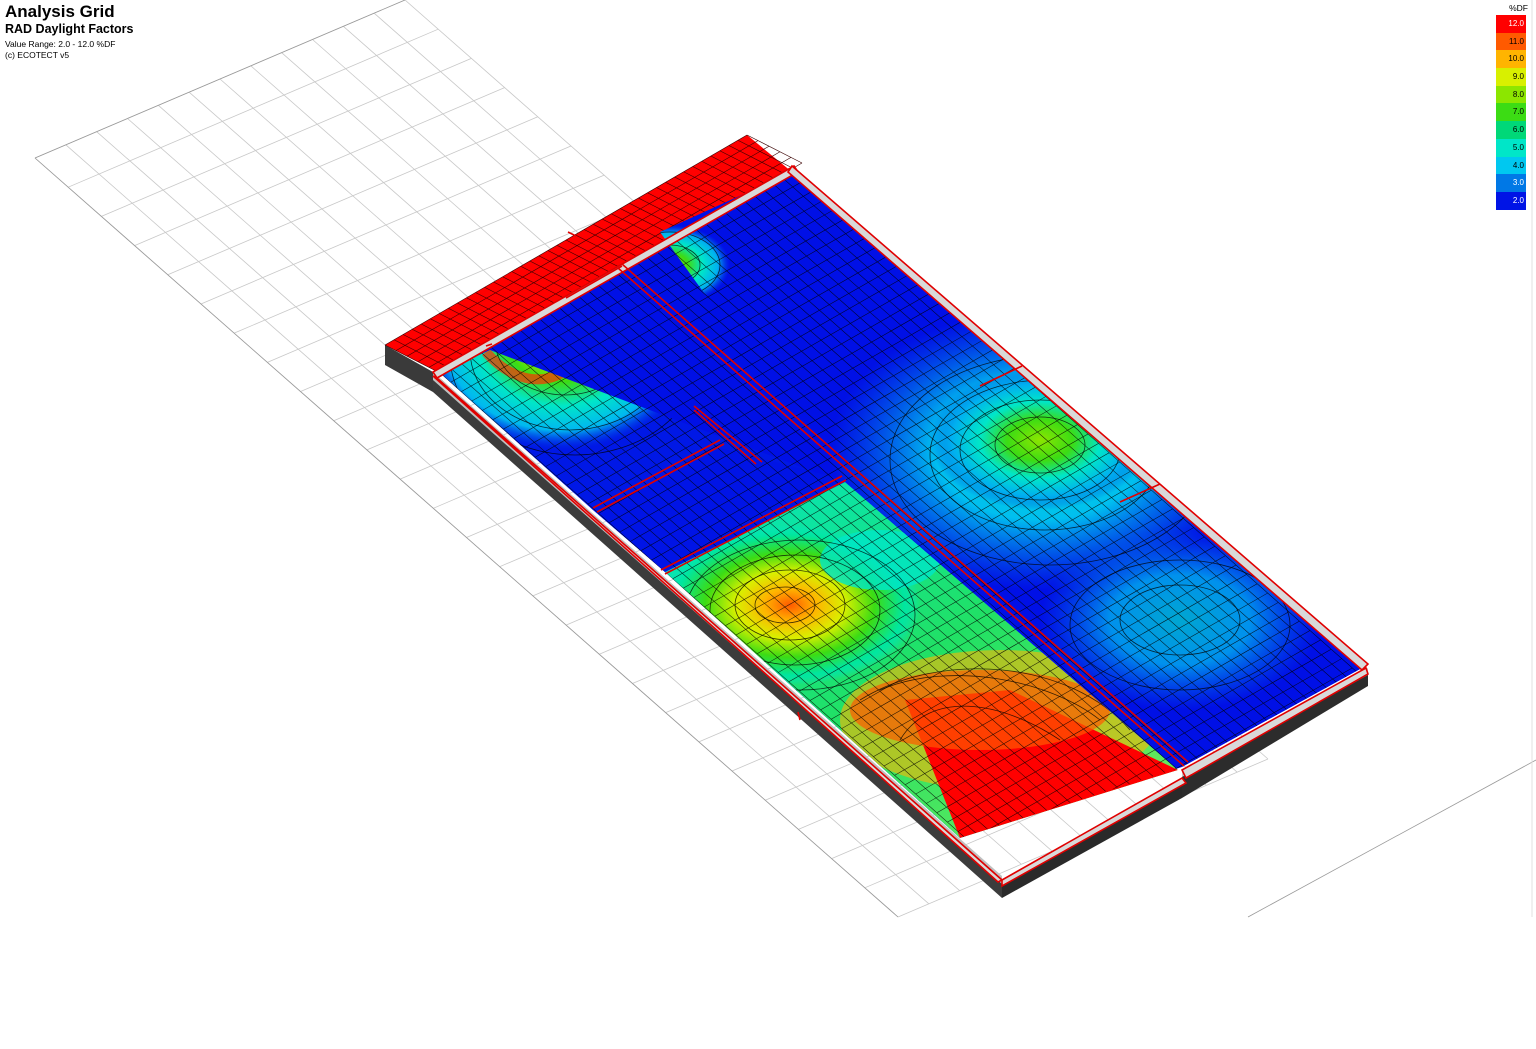 This screenshot has width=1536, height=1049. I want to click on legend-swatch: 2.0, so click(1511, 200).